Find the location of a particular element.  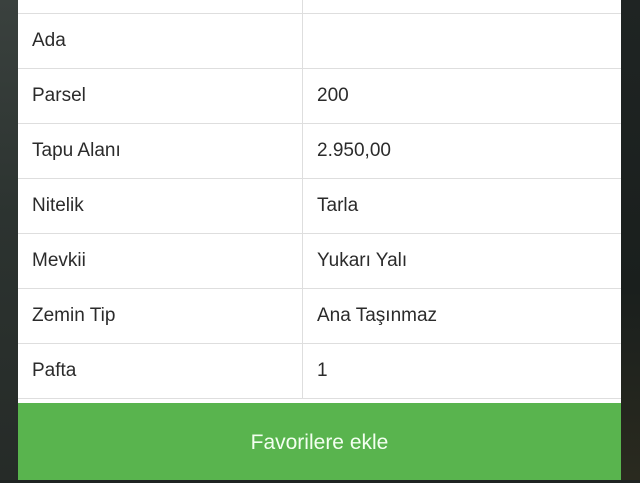

background-right-edge is located at coordinates (630, 240).